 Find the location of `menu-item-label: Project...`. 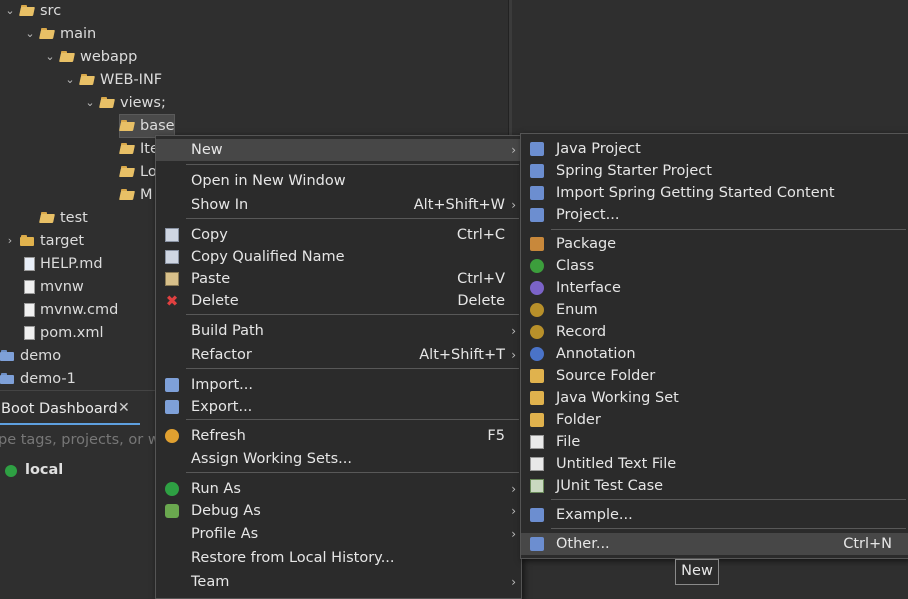

menu-item-label: Project... is located at coordinates (588, 215).